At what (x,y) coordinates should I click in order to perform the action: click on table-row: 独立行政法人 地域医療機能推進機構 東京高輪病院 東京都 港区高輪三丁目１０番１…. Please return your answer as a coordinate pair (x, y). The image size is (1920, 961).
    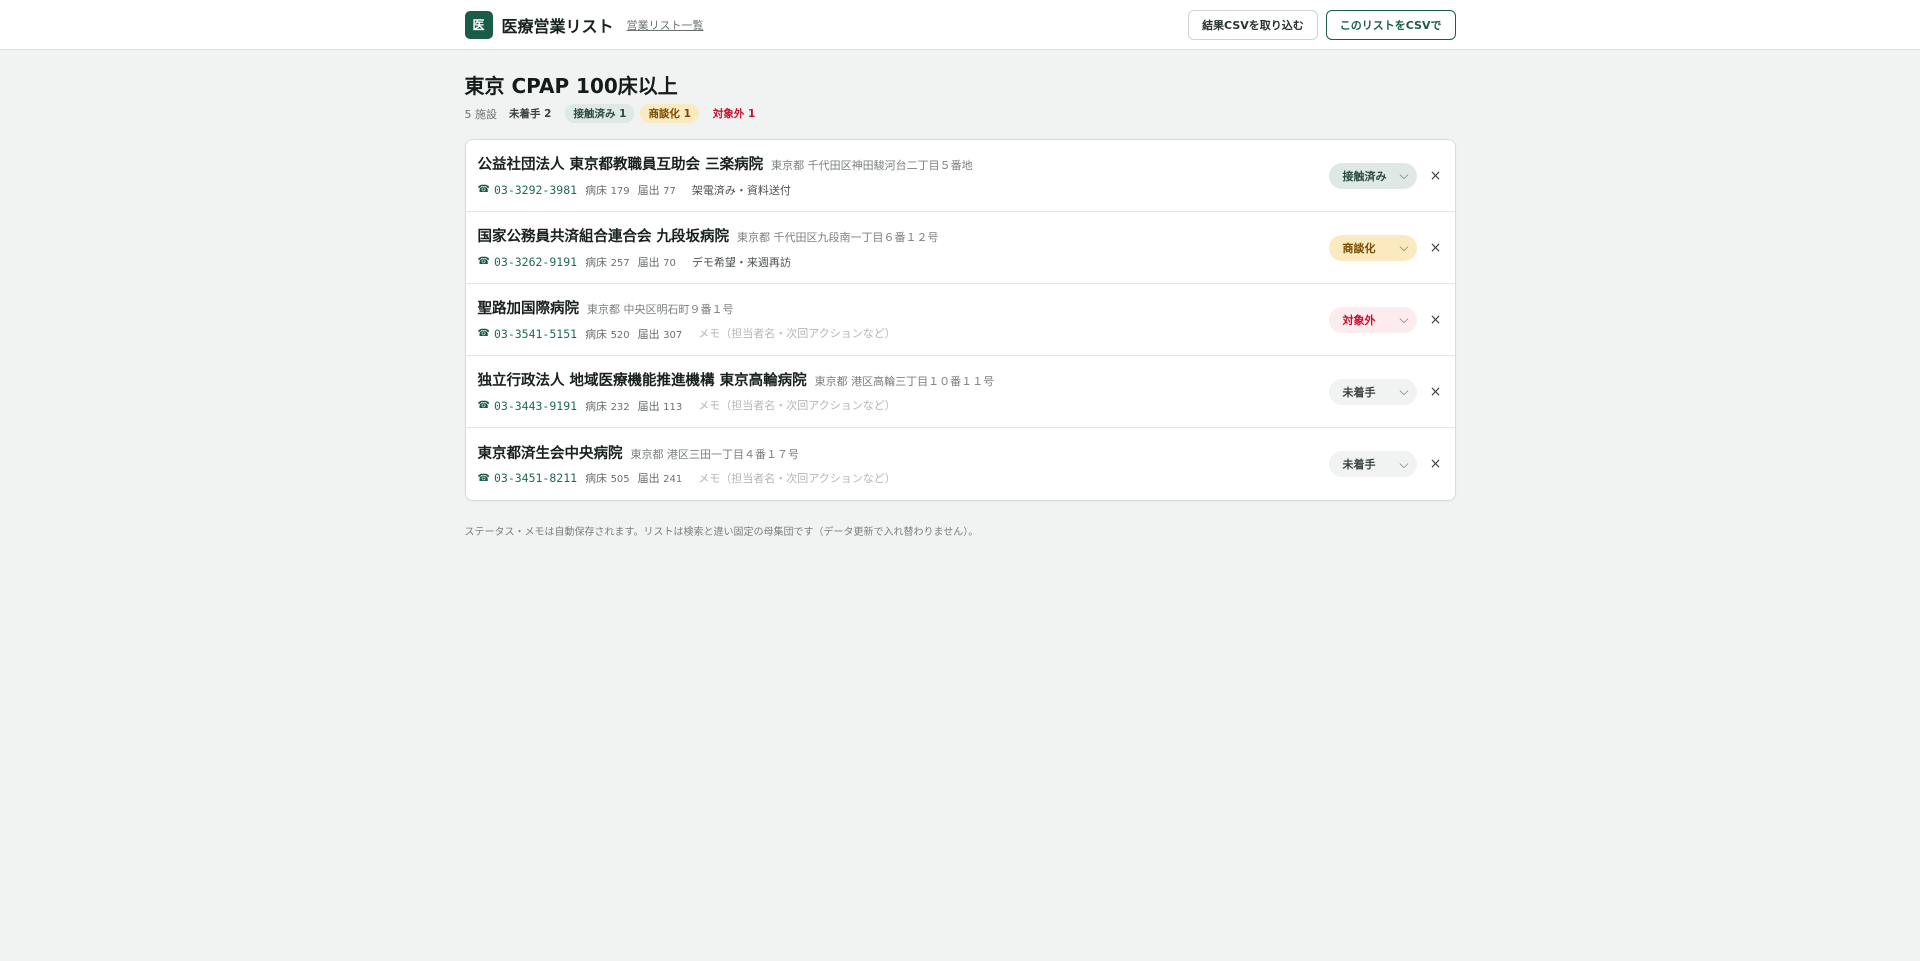
    Looking at the image, I should click on (960, 392).